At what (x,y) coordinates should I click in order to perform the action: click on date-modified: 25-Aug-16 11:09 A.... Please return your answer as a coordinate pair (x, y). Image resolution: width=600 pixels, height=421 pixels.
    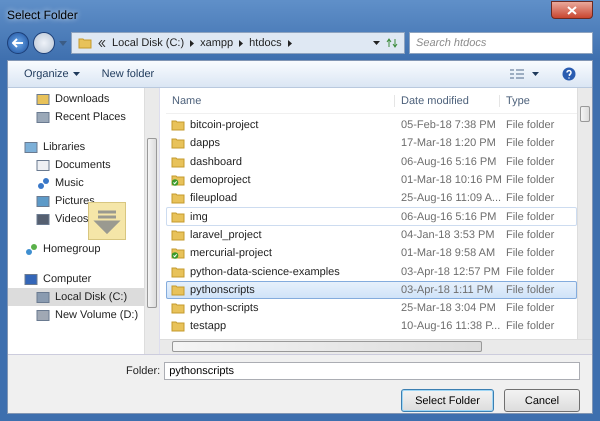
    Looking at the image, I should click on (451, 198).